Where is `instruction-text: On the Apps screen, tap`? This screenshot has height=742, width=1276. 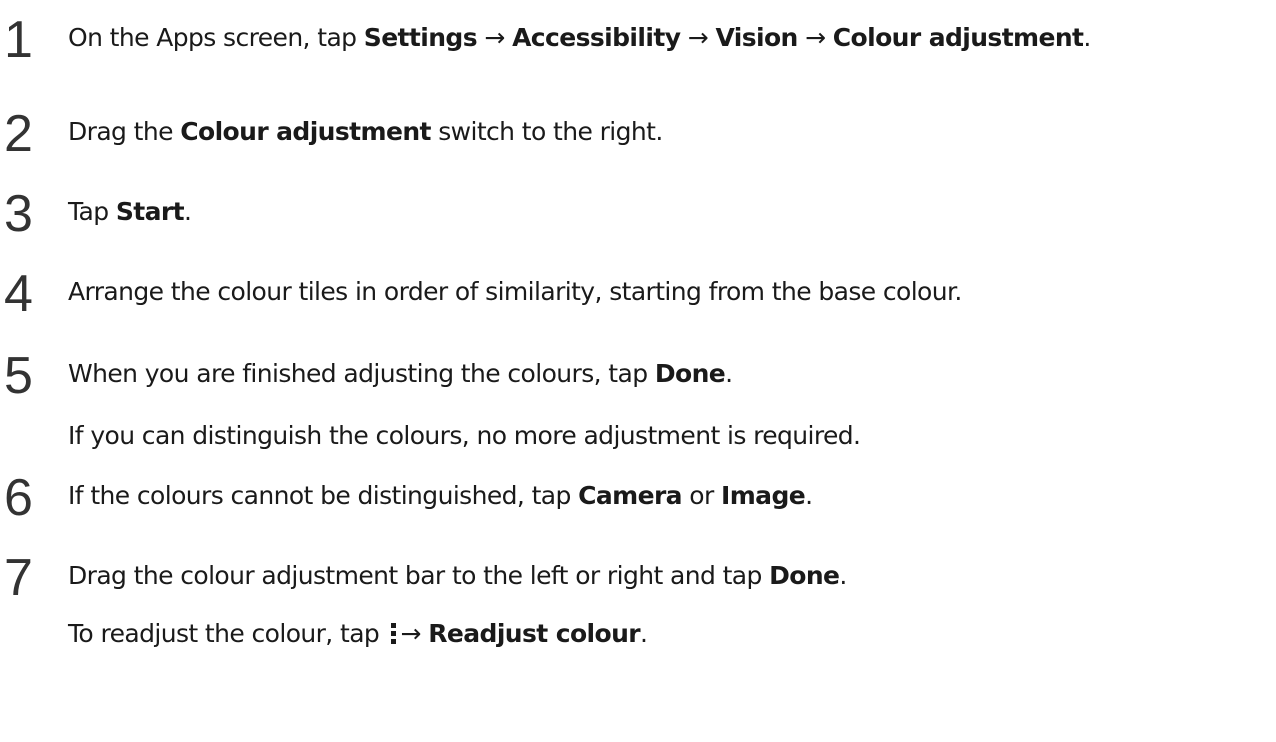
instruction-text: On the Apps screen, tap is located at coordinates (216, 37).